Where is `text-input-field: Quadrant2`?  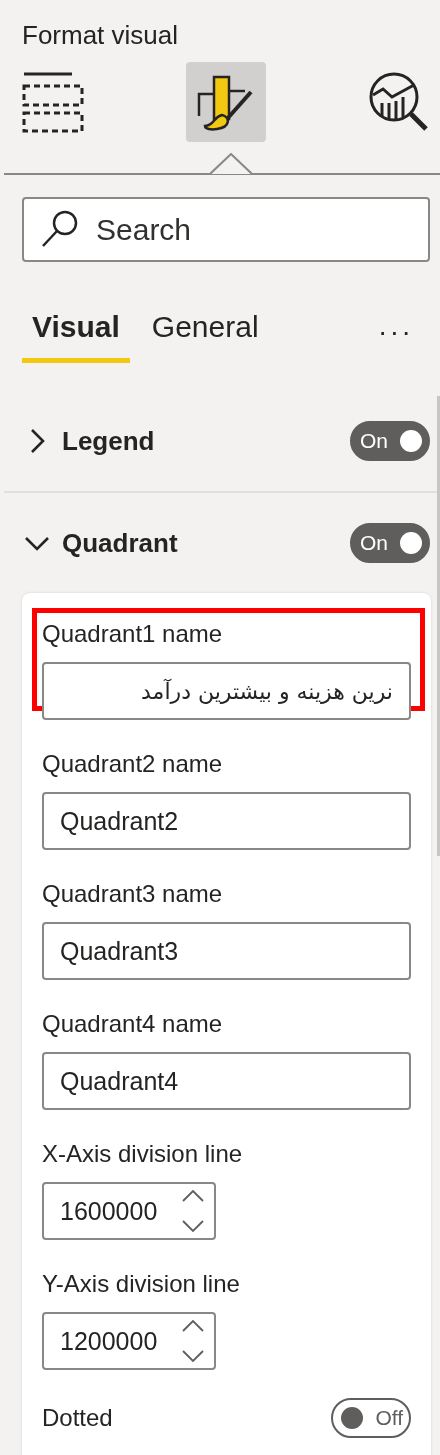 text-input-field: Quadrant2 is located at coordinates (226, 821).